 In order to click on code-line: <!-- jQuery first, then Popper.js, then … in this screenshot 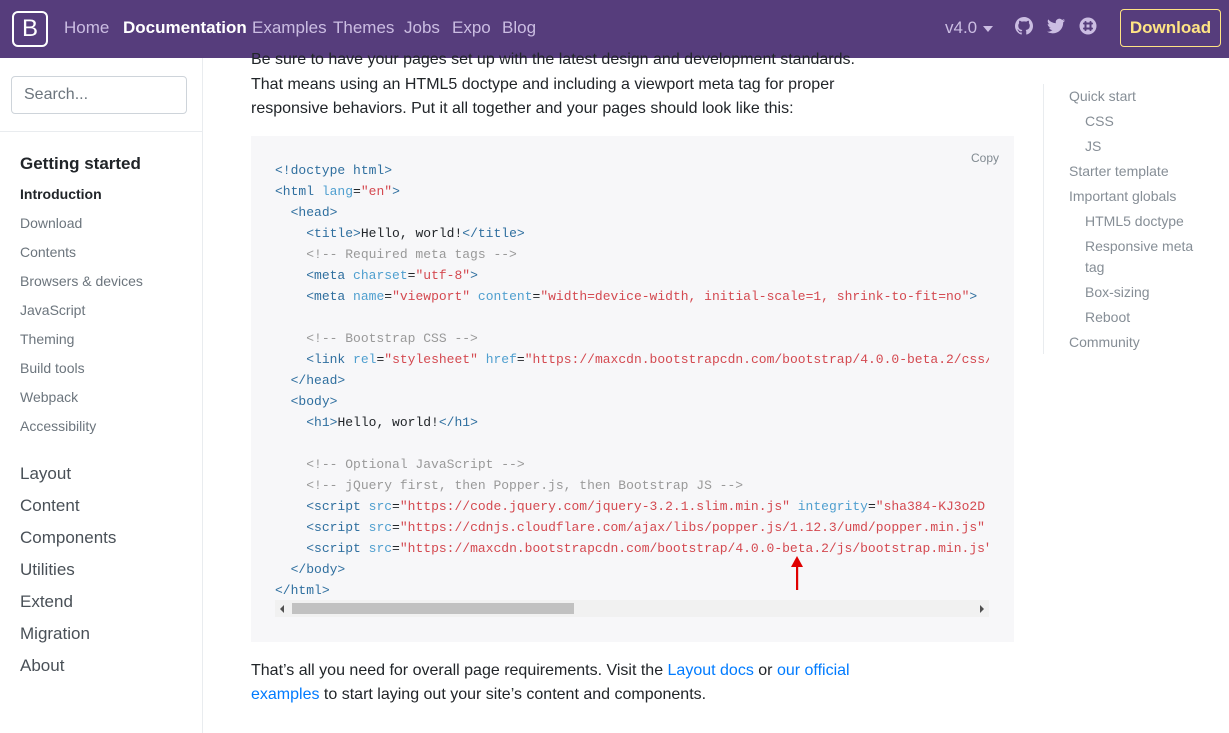, I will do `click(525, 485)`.